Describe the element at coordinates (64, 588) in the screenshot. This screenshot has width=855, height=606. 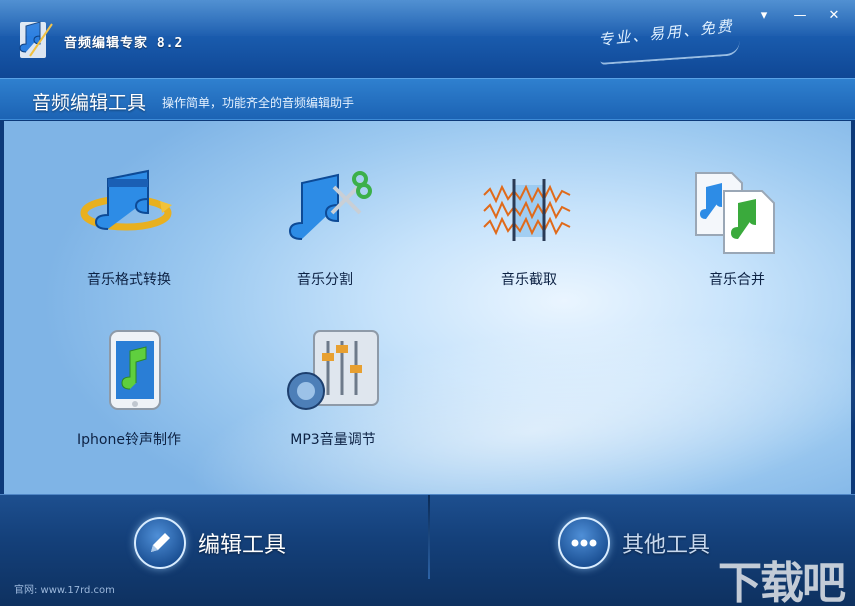
I see `website-link: 官网: www.17rd.com` at that location.